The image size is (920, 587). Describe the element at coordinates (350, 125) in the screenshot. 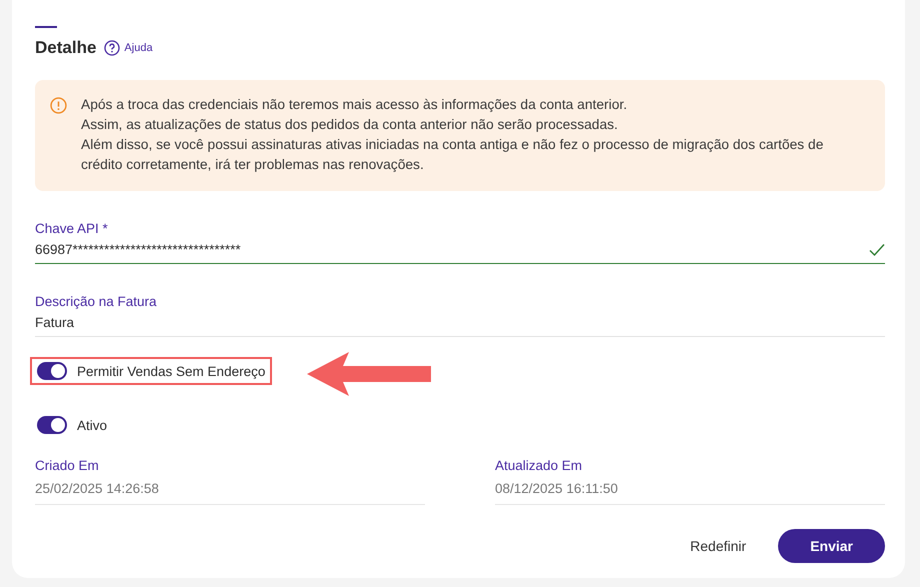

I see `warning-text: Assim, as atualizações de status dos pedidos da conta anterior não serão processadas.` at that location.